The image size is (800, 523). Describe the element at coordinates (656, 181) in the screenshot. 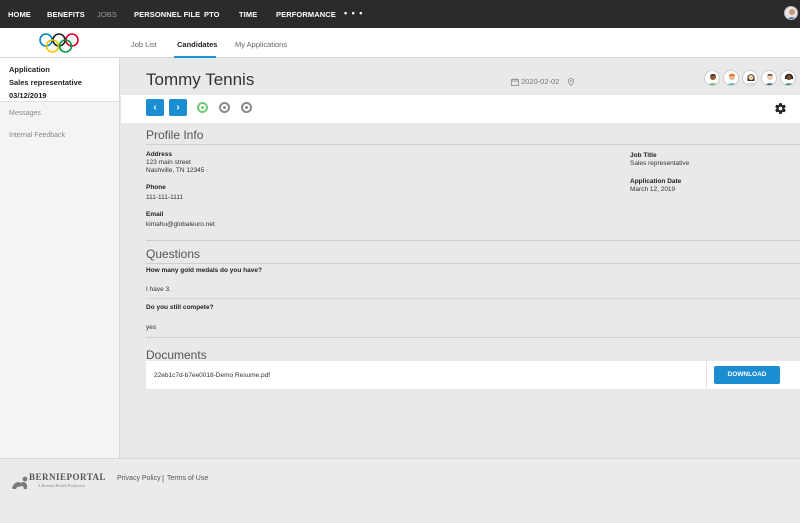

I see `application-date-label: Application Date` at that location.